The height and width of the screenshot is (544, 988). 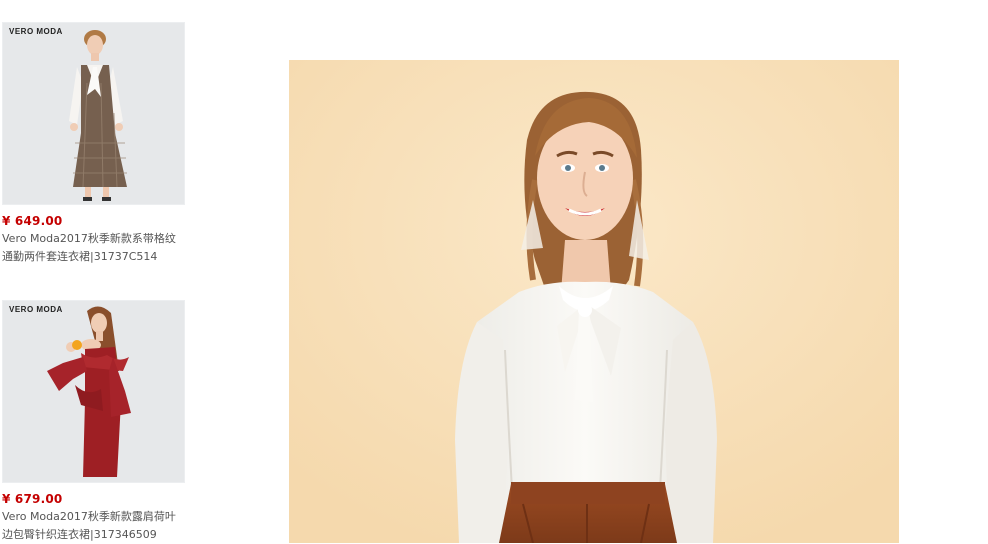 I want to click on product-1-price: ¥ 649.00, so click(x=32, y=221).